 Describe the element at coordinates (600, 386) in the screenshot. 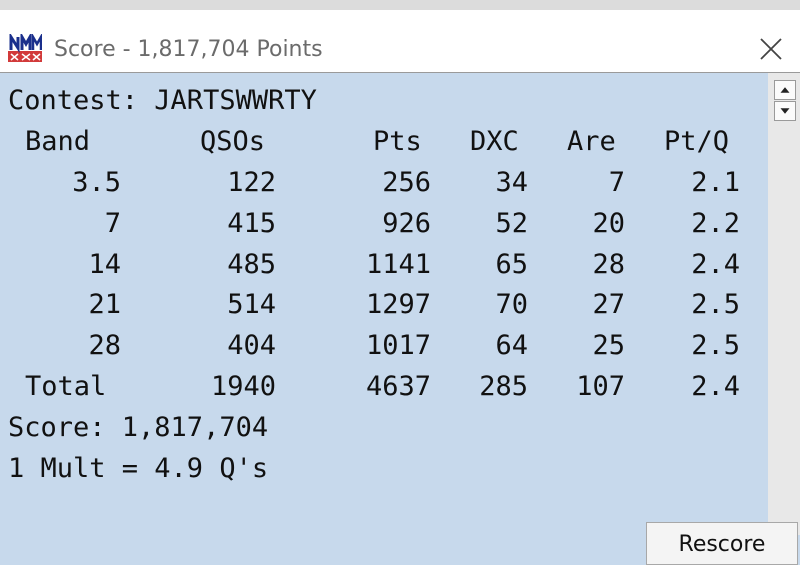

I see `table-cell: 107` at that location.